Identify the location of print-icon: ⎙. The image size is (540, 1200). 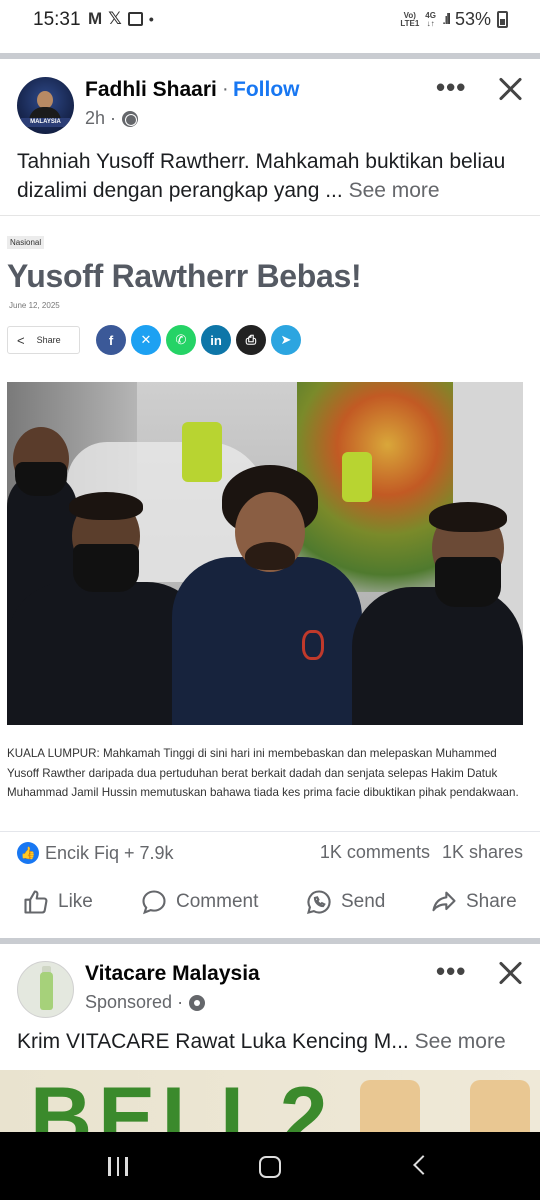
(251, 340).